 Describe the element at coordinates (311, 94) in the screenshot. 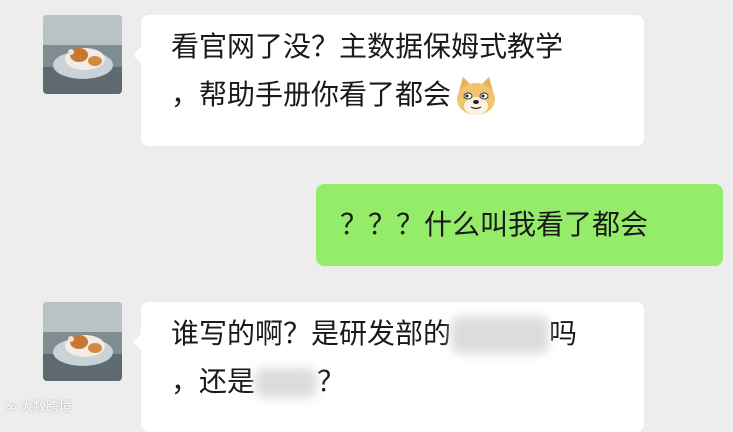

I see `message-line-text: ，帮助手册你看了都会` at that location.